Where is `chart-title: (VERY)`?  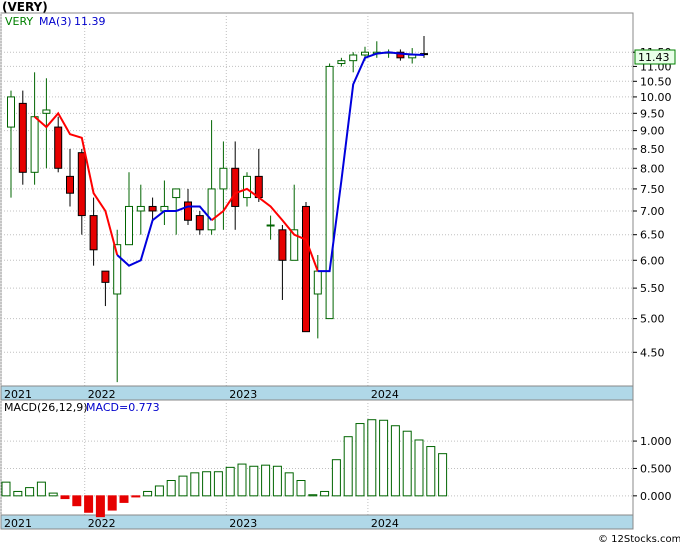 chart-title: (VERY) is located at coordinates (25, 7).